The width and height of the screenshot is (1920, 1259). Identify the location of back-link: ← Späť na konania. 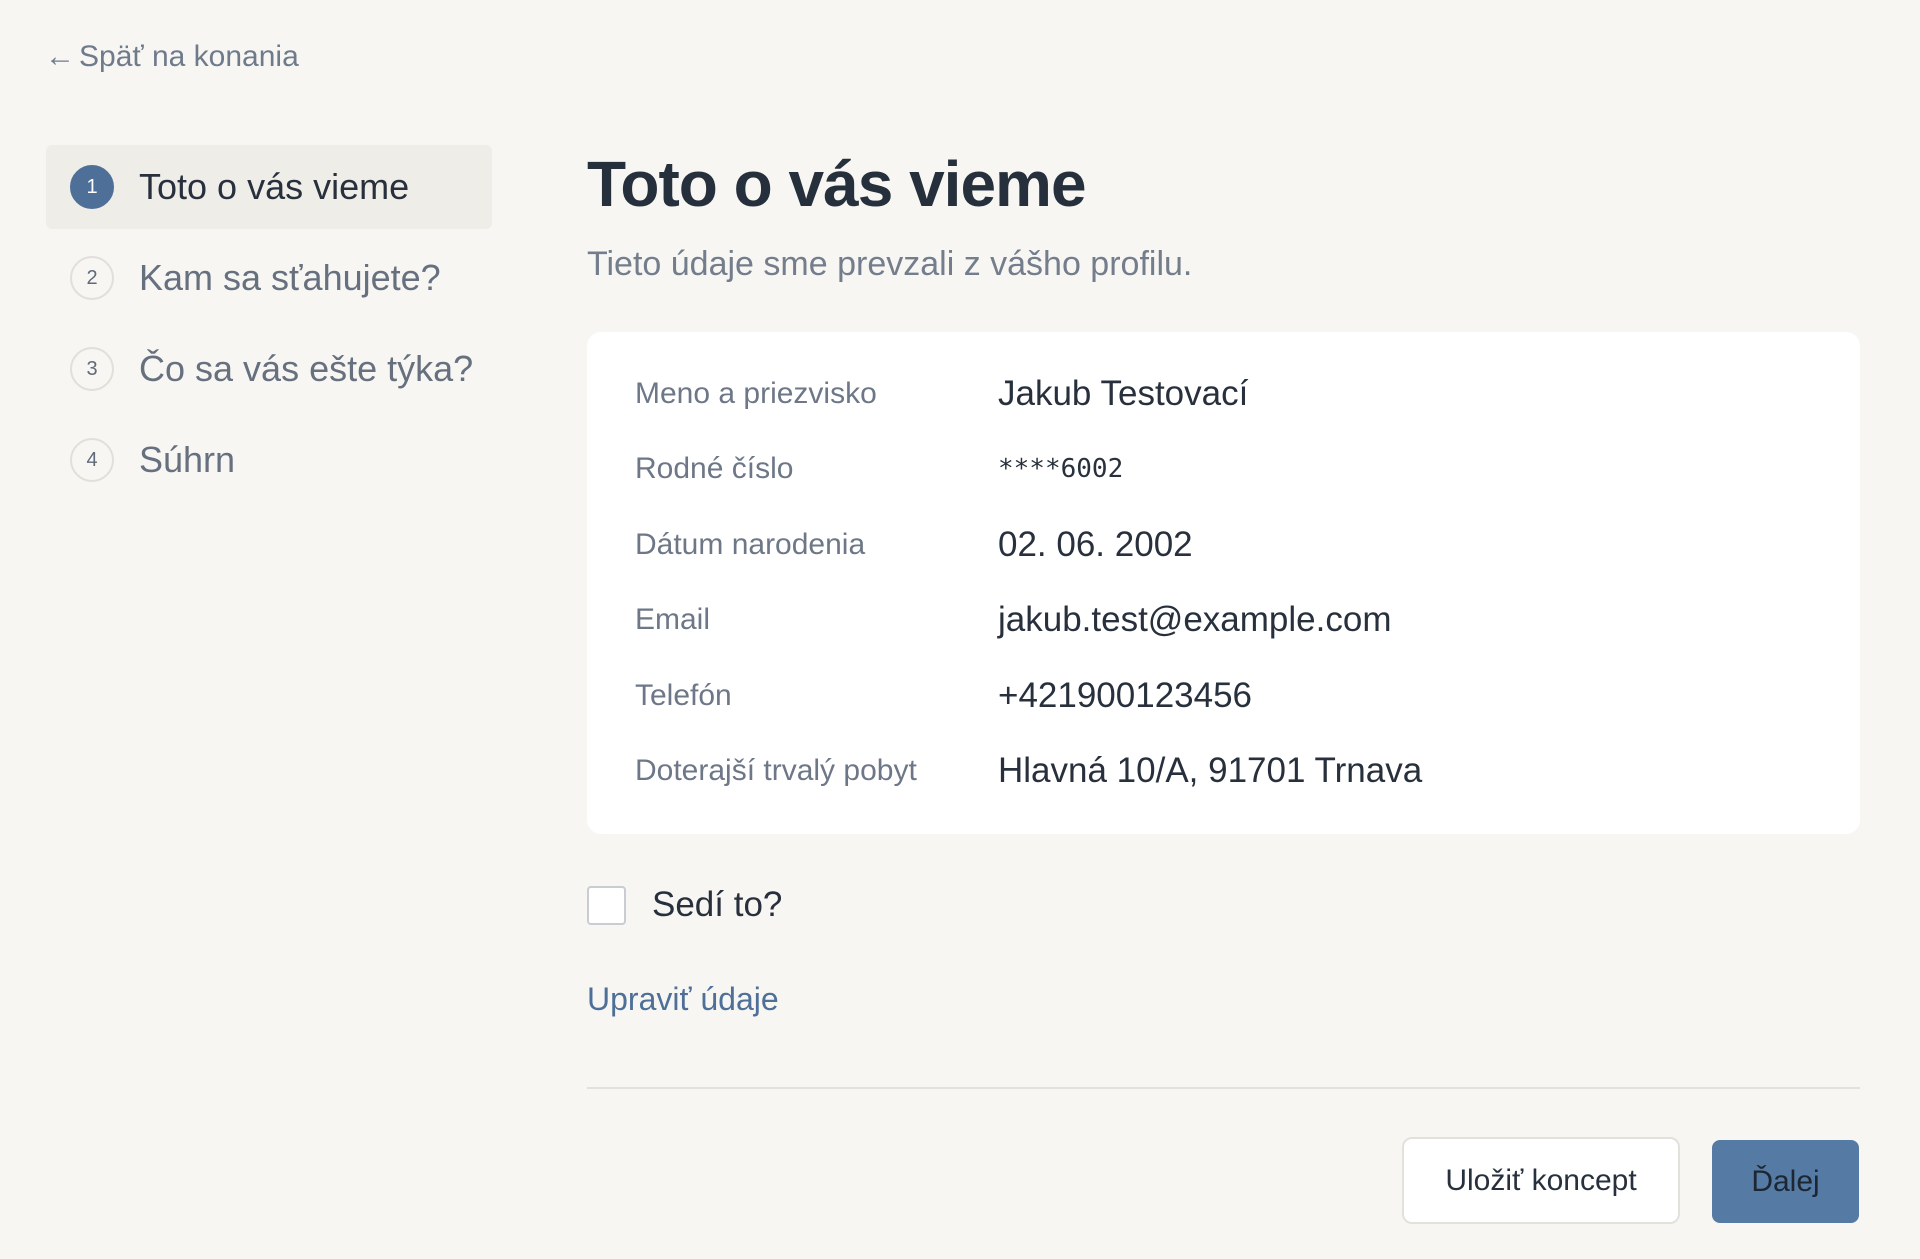
(172, 57).